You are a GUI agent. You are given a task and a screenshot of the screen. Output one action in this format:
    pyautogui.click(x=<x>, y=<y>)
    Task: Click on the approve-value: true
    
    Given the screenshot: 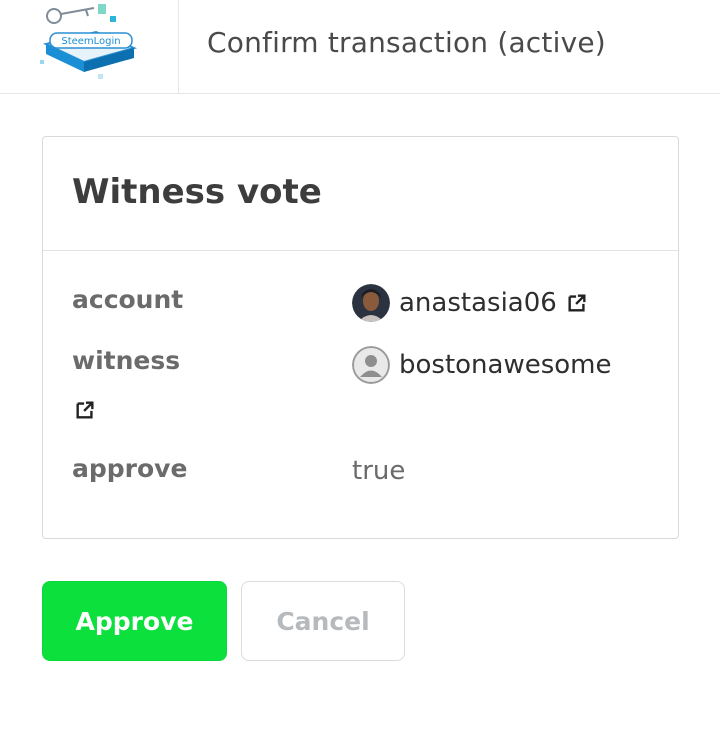 What is the action you would take?
    pyautogui.click(x=379, y=471)
    